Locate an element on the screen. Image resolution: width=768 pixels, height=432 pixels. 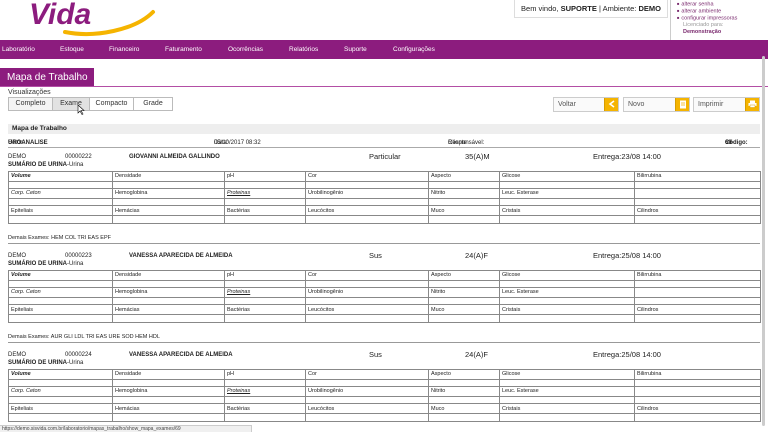
novo-button: Novo is located at coordinates (656, 104).